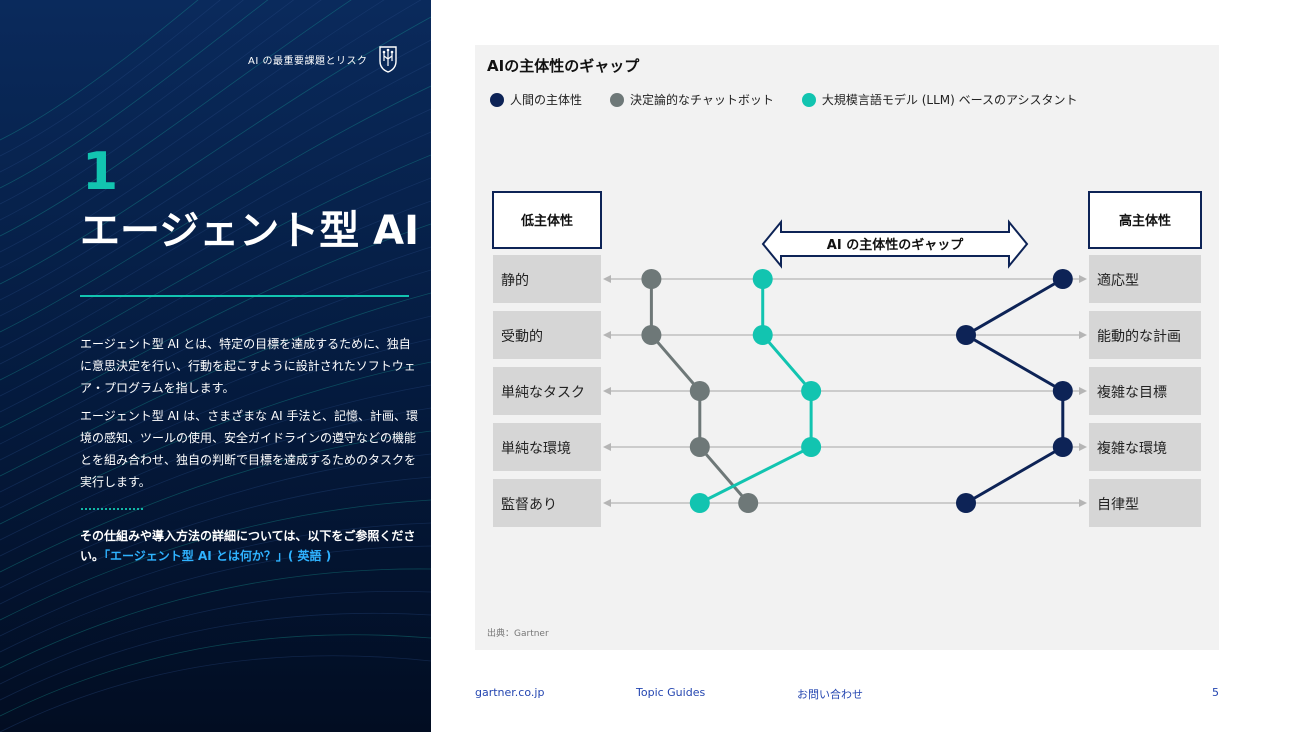 Image resolution: width=1300 pixels, height=732 pixels. Describe the element at coordinates (509, 692) in the screenshot. I see `footer-site-link: gartner.co.jp` at that location.